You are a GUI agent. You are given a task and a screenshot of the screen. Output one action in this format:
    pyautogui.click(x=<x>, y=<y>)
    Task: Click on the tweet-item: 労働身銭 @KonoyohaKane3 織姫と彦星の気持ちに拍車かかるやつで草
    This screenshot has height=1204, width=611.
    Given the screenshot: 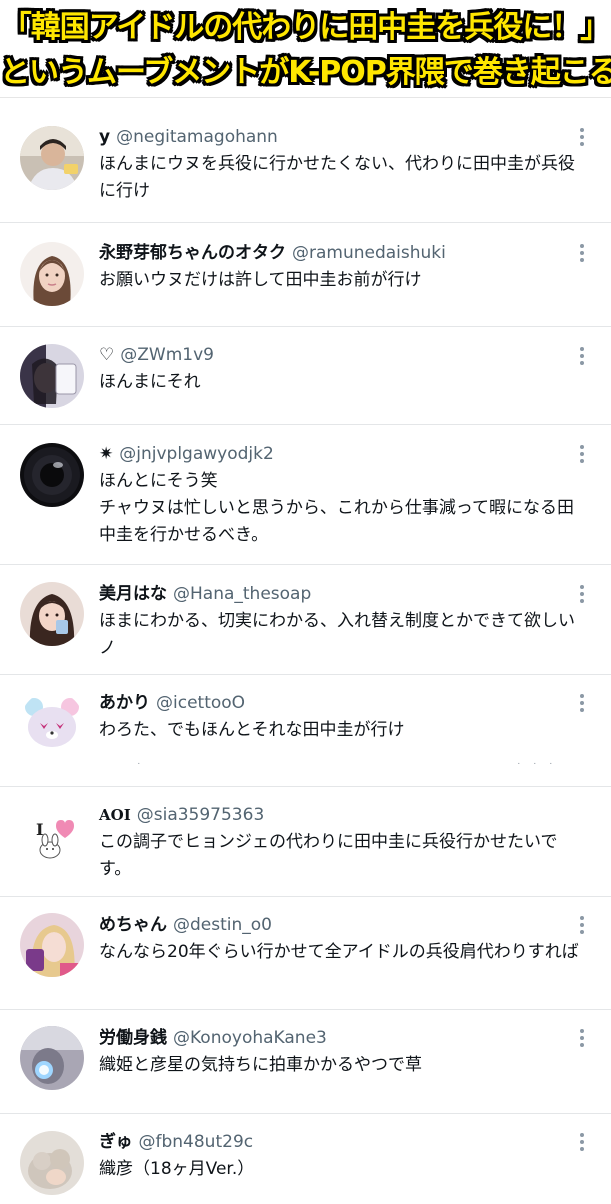 What is the action you would take?
    pyautogui.click(x=305, y=1062)
    